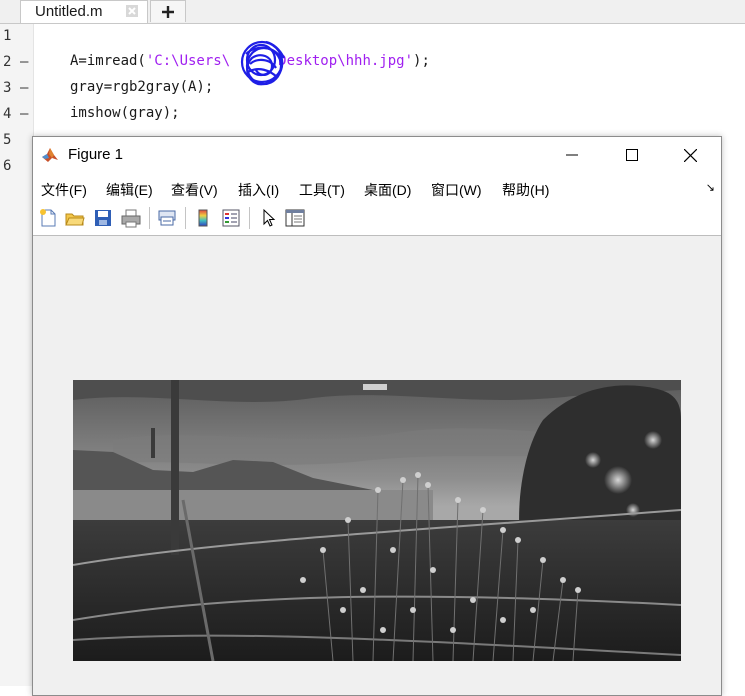 The width and height of the screenshot is (745, 696). I want to click on maximize-button, so click(632, 155).